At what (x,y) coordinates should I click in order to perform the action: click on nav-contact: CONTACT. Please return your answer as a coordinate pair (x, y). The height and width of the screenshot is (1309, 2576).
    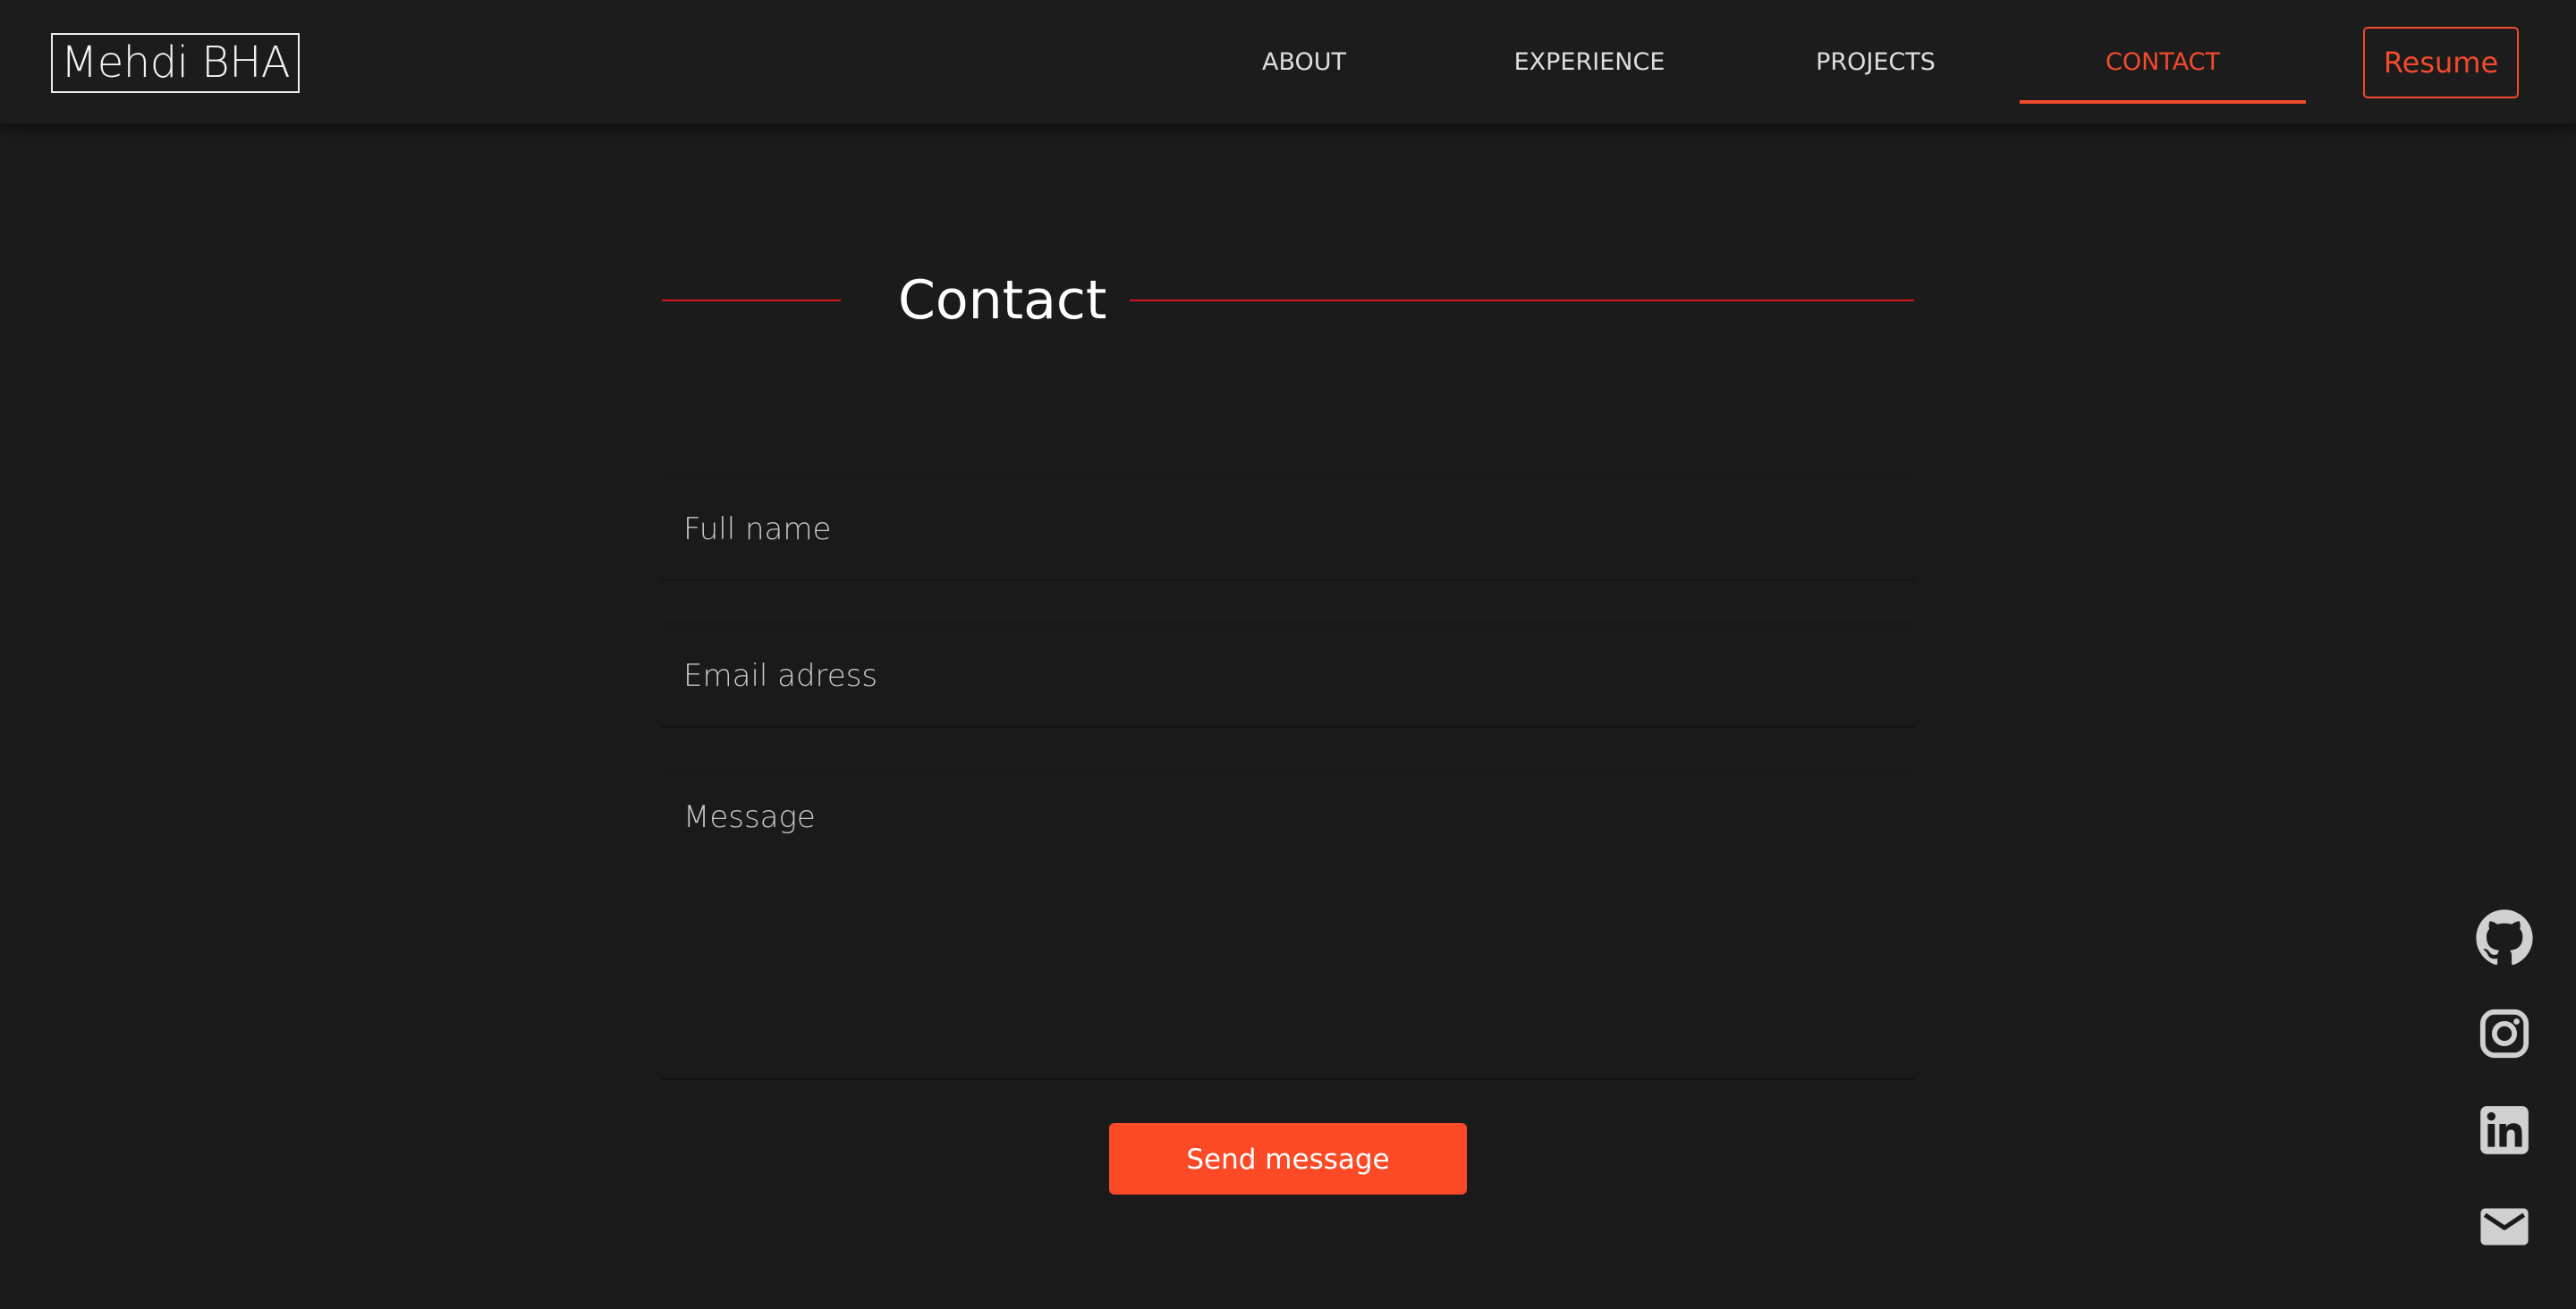
    Looking at the image, I should click on (2162, 61).